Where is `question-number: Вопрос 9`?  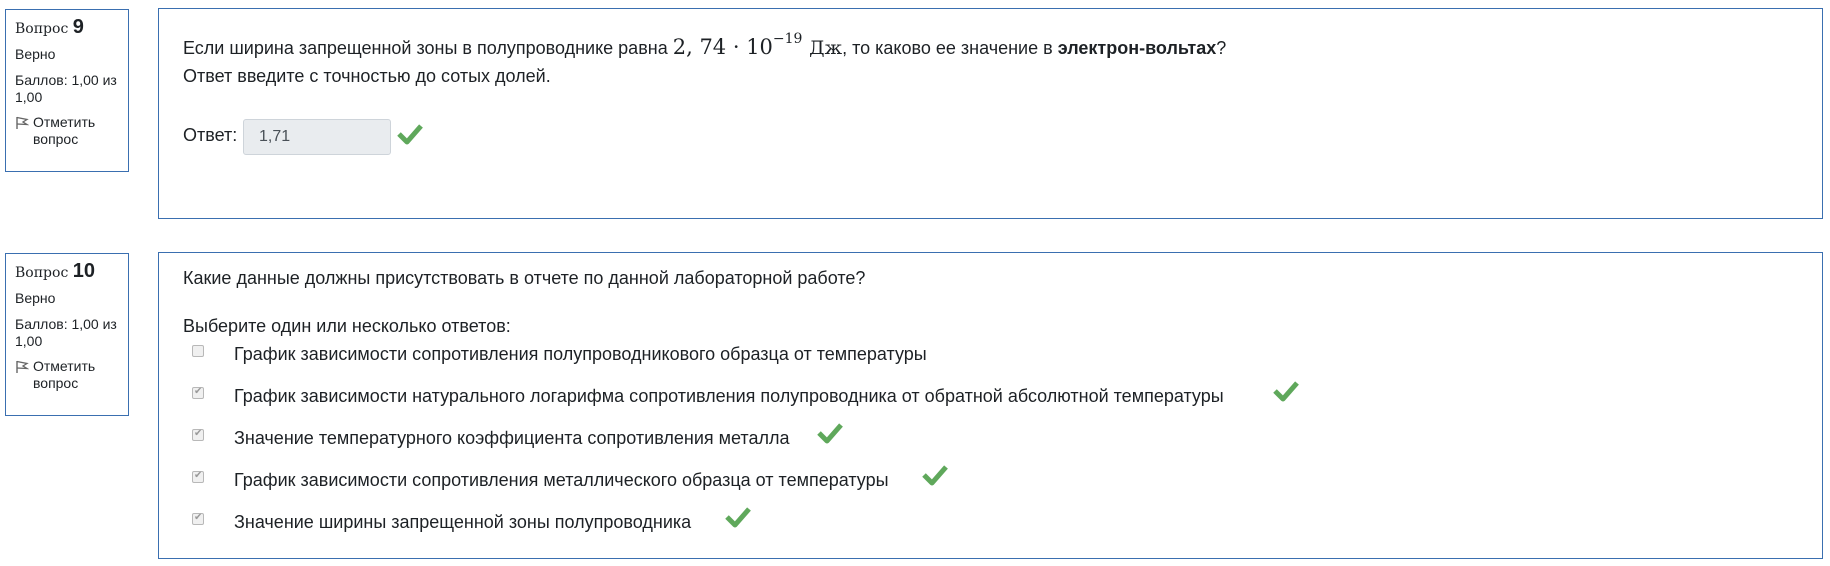
question-number: Вопрос 9 is located at coordinates (71, 27).